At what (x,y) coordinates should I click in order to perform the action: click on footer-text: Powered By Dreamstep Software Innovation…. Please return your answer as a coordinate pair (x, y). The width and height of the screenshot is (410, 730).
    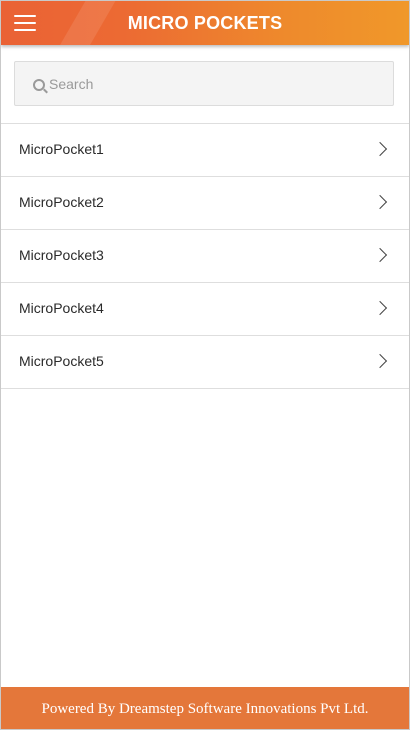
    Looking at the image, I should click on (205, 709).